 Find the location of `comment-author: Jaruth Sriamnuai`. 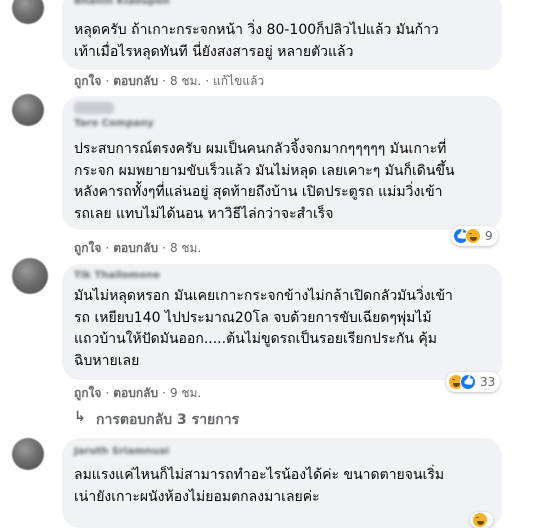

comment-author: Jaruth Sriamnuai is located at coordinates (121, 452).